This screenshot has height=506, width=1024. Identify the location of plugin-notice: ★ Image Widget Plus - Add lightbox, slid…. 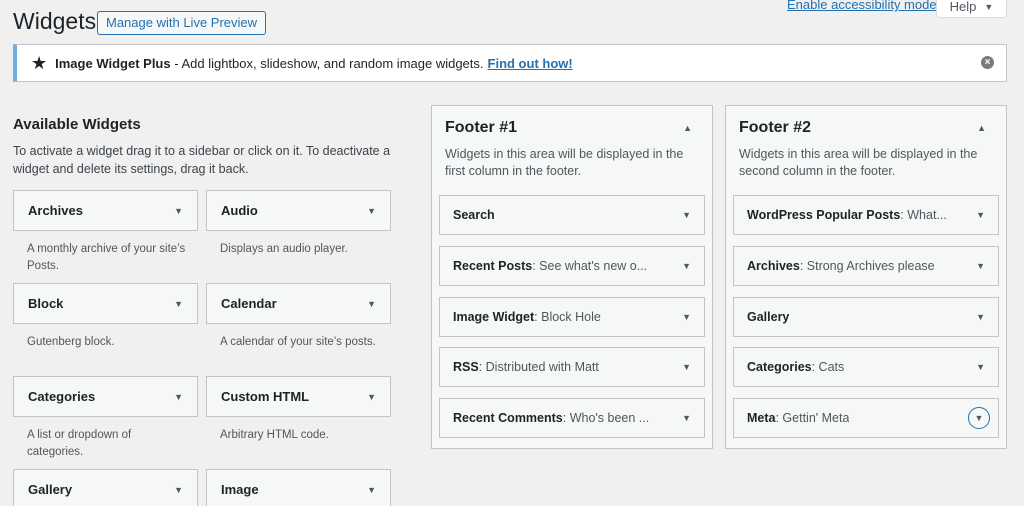
(510, 63).